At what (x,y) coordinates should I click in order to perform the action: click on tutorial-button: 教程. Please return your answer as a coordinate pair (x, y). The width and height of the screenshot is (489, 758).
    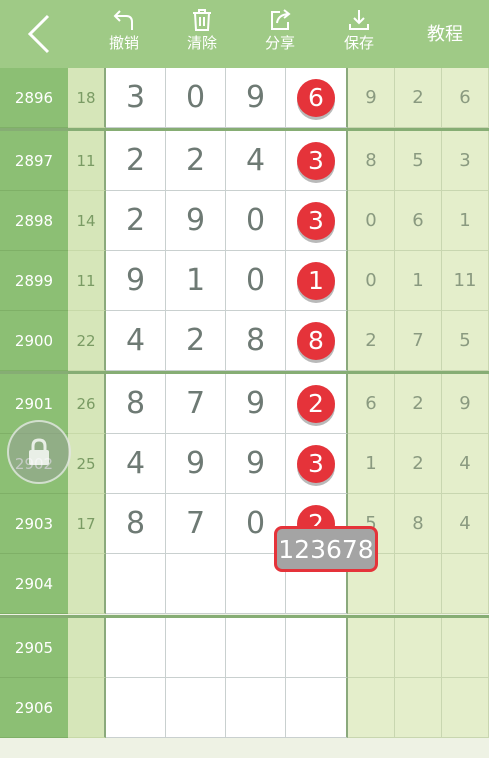
    Looking at the image, I should click on (445, 33).